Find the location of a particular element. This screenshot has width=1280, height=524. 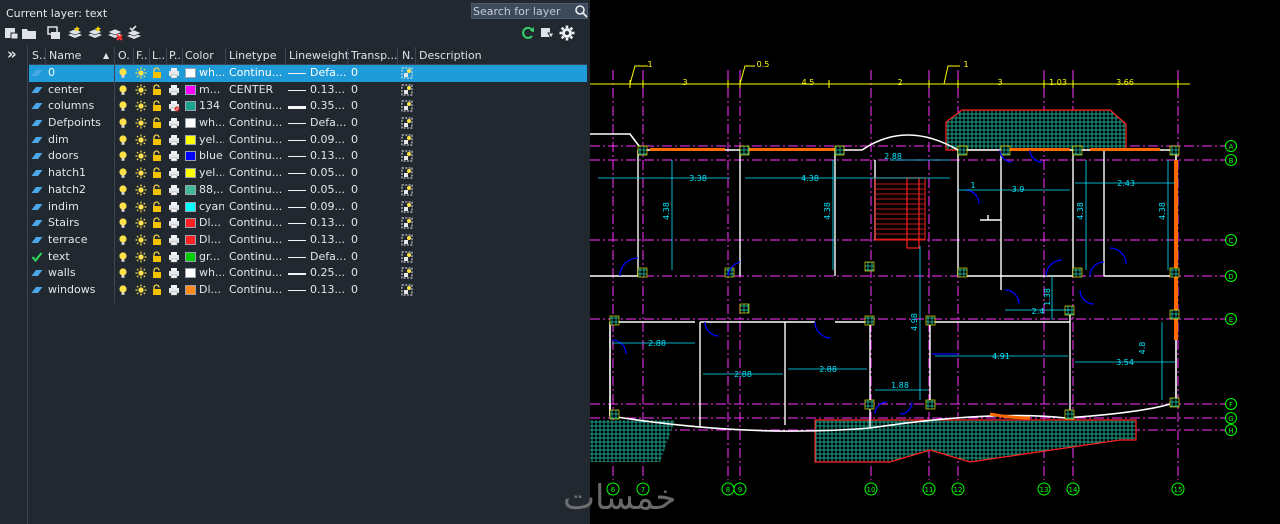

layer-linetype: CENTER is located at coordinates (256, 90).